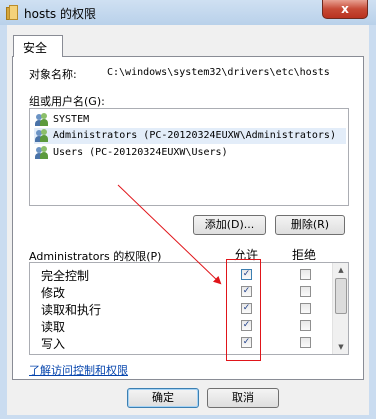  Describe the element at coordinates (38, 46) in the screenshot. I see `tab-security: 安全` at that location.